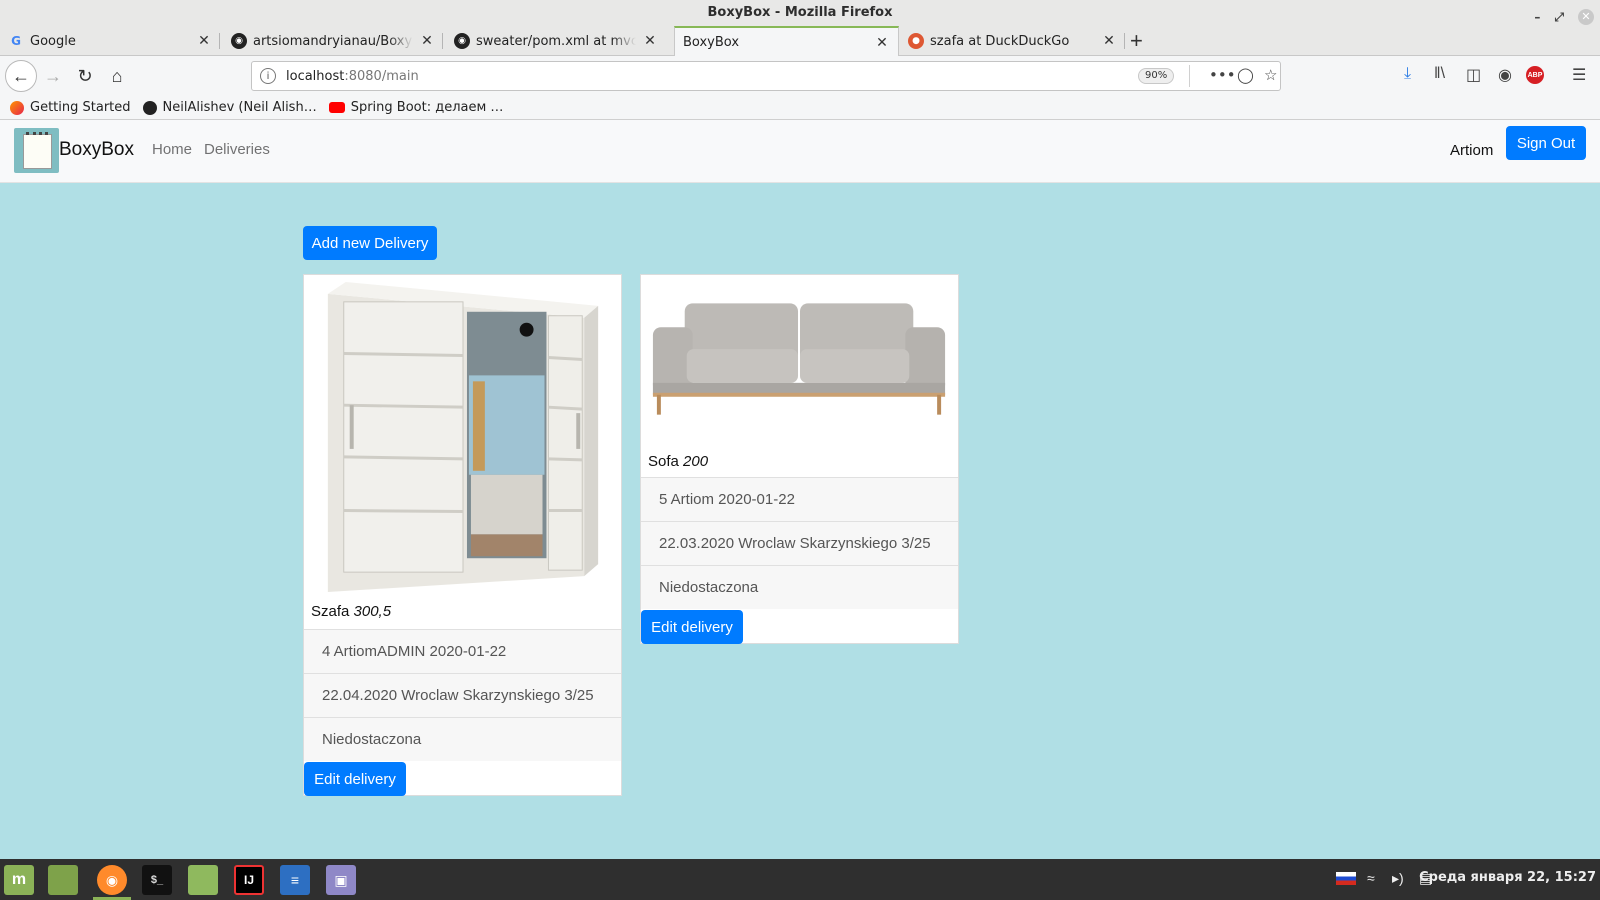 This screenshot has height=900, width=1600. I want to click on tab-github-boxybox: ◉ artsiomandryianau/BoxyBox ✕, so click(333, 41).